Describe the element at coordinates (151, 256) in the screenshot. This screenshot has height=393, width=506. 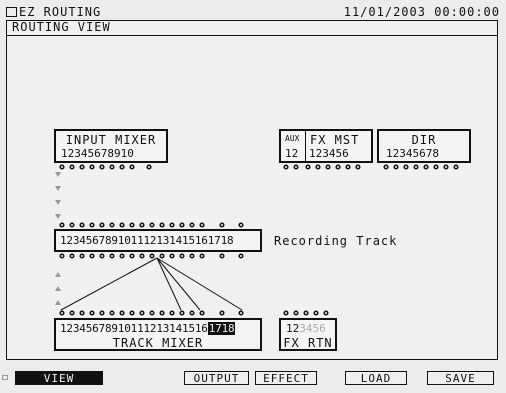
I see `recording-track-bottom-ports` at that location.